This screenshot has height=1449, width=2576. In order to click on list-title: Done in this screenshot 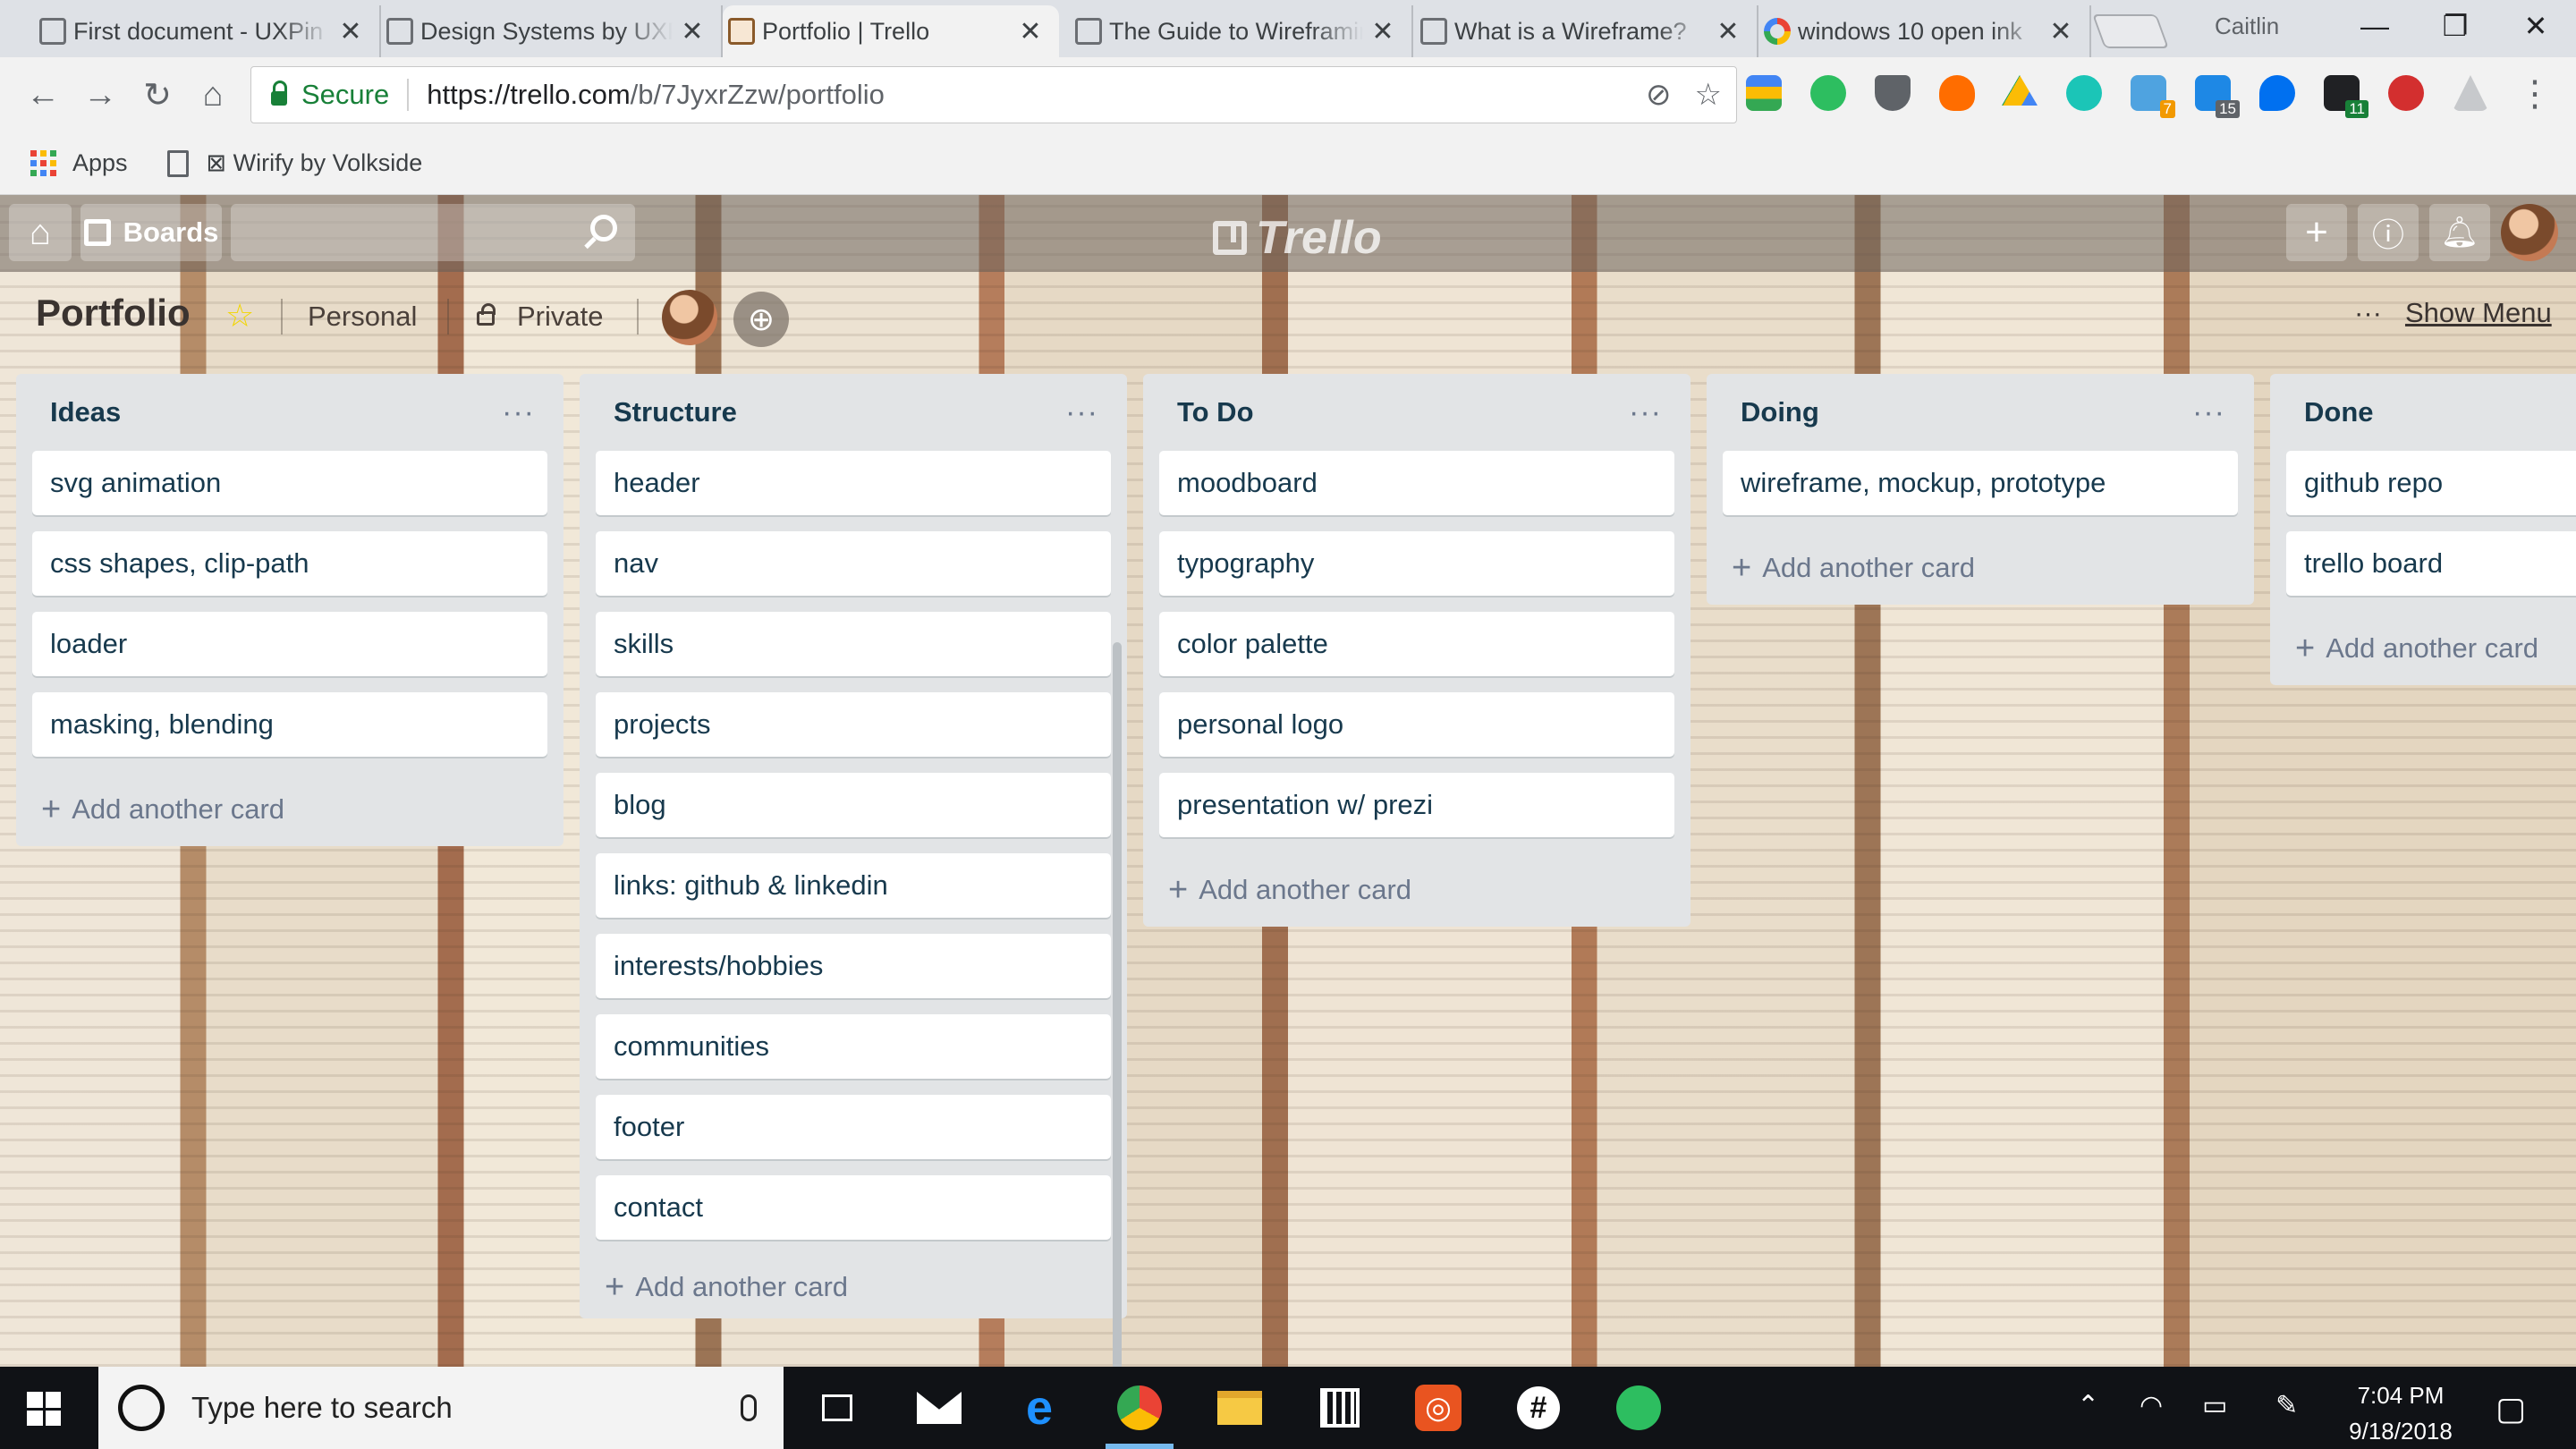, I will do `click(2339, 412)`.